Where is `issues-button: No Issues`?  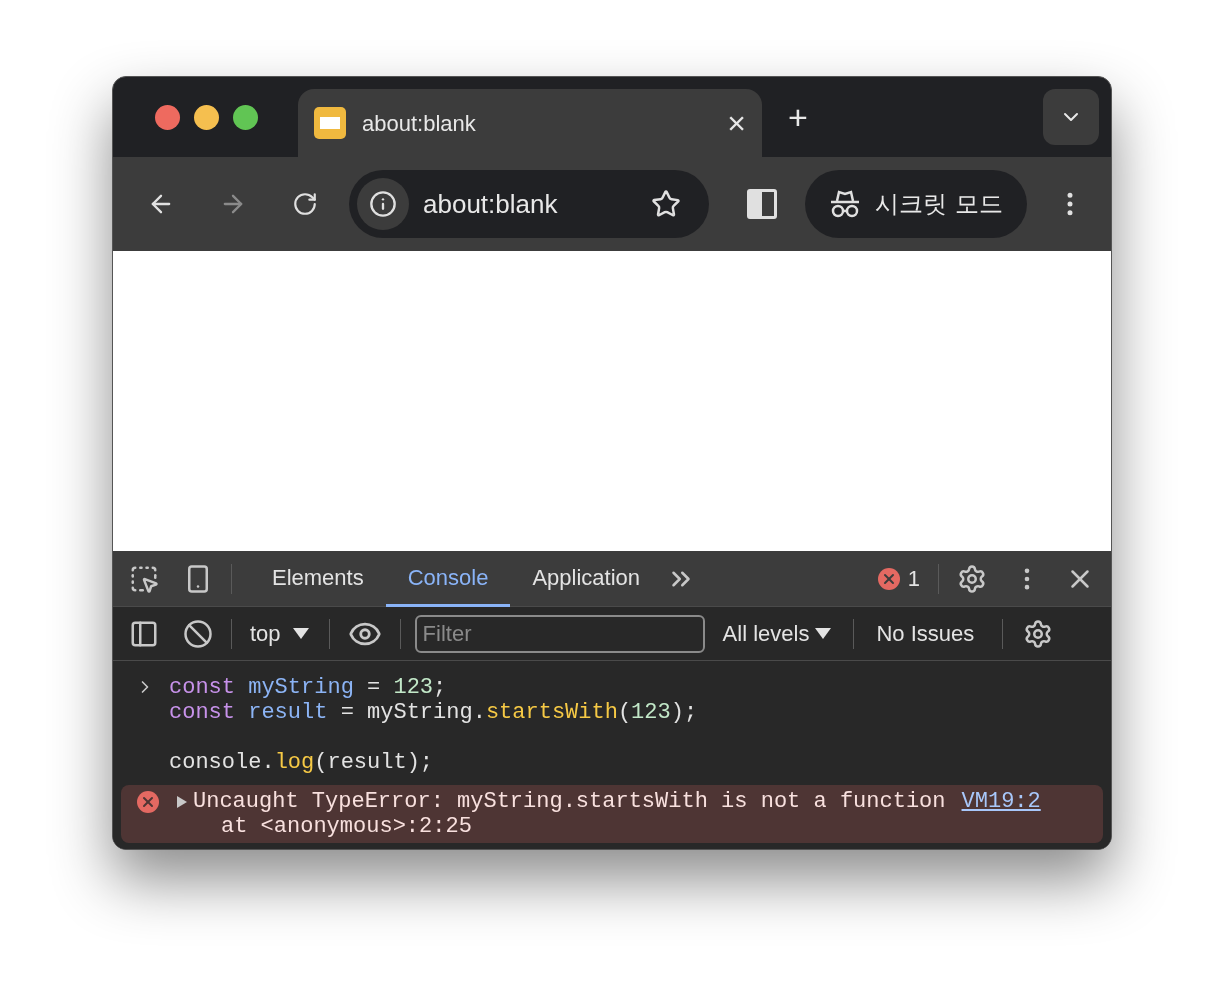
issues-button: No Issues is located at coordinates (925, 633).